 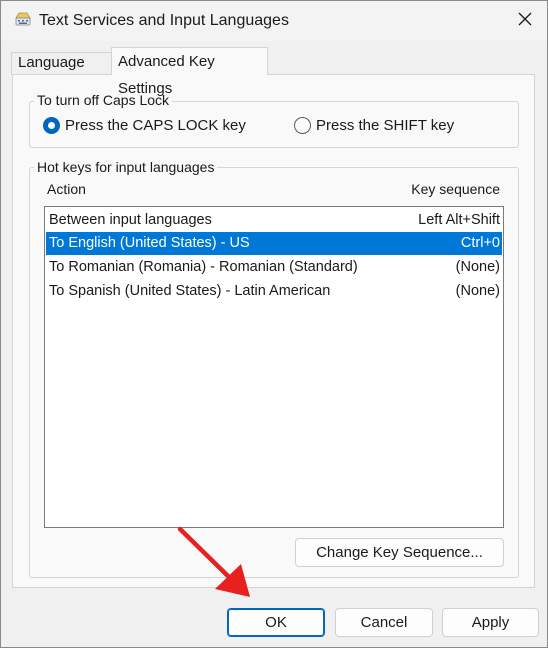 What do you see at coordinates (385, 125) in the screenshot?
I see `radio-label: Press the SHIFT key` at bounding box center [385, 125].